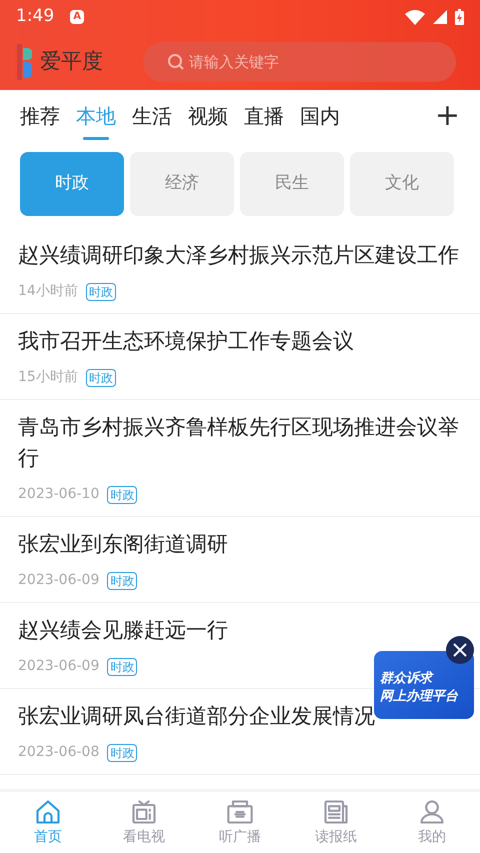  What do you see at coordinates (123, 630) in the screenshot?
I see `news-title: 赵兴绩会见滕赶远一行` at bounding box center [123, 630].